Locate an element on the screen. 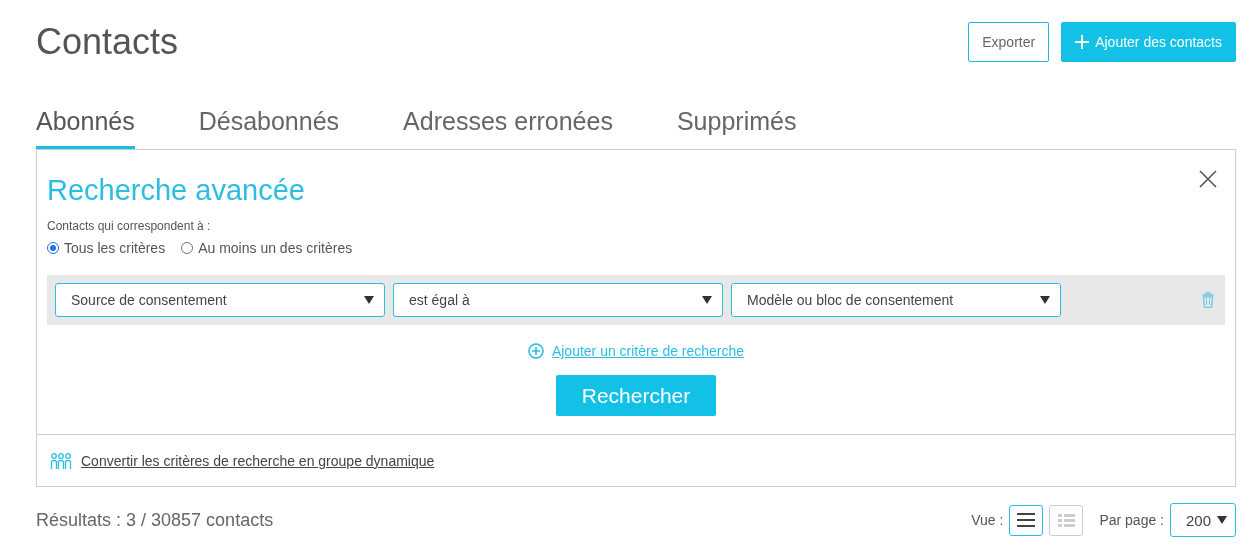 The height and width of the screenshot is (560, 1257). page-title: Contacts is located at coordinates (107, 42).